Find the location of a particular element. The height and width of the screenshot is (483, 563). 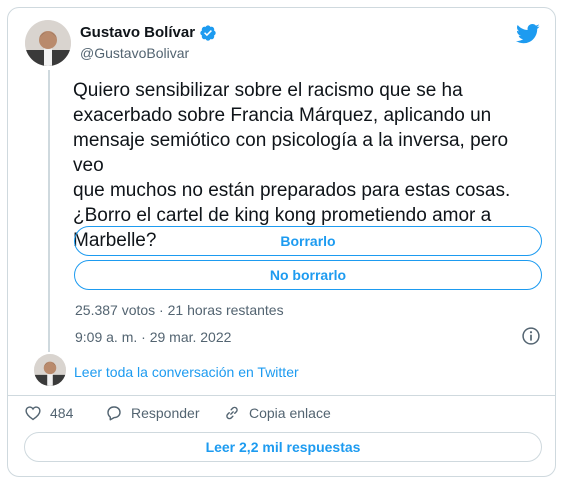

link-icon is located at coordinates (232, 413).